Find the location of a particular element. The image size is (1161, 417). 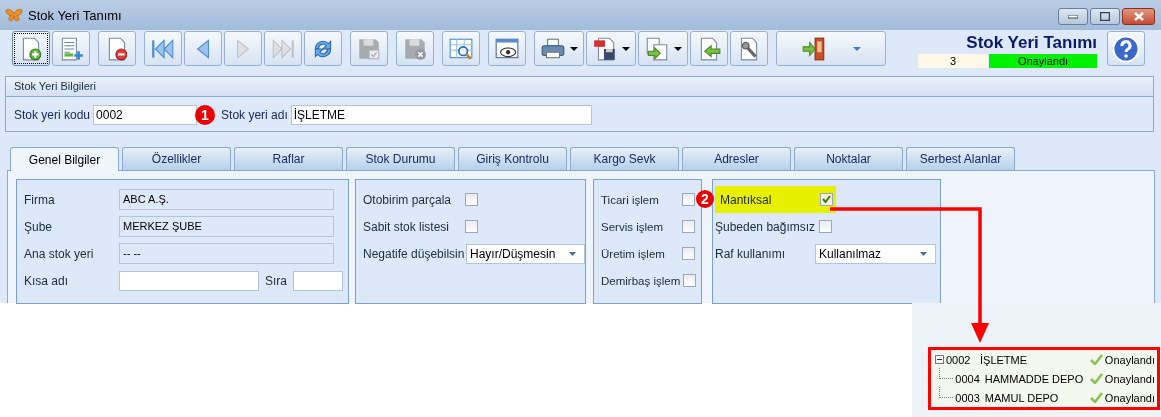

field-label: Şube is located at coordinates (39, 226).